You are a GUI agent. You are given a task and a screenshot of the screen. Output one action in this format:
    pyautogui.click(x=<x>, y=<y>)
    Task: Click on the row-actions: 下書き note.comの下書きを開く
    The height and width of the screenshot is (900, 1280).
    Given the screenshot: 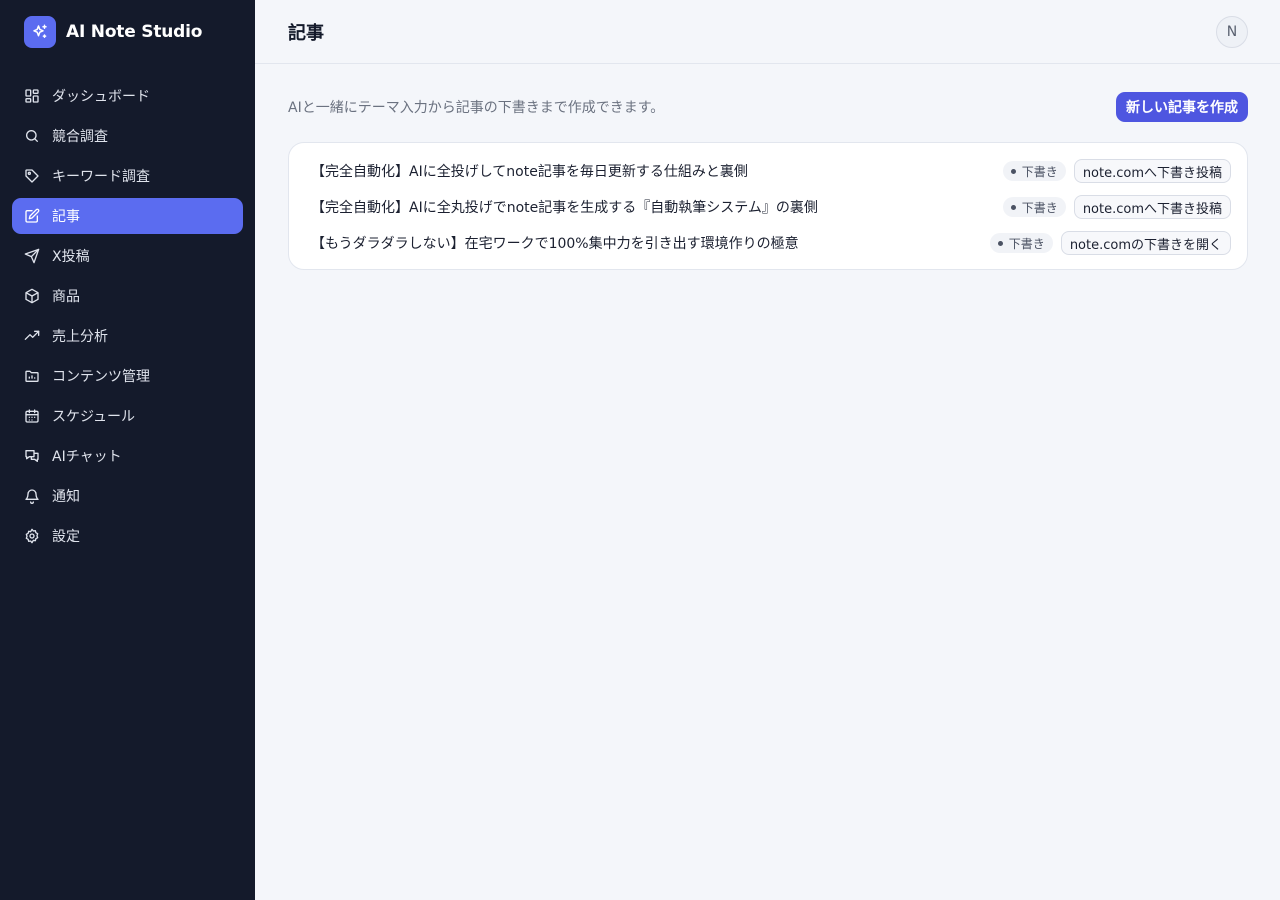 What is the action you would take?
    pyautogui.click(x=1110, y=243)
    